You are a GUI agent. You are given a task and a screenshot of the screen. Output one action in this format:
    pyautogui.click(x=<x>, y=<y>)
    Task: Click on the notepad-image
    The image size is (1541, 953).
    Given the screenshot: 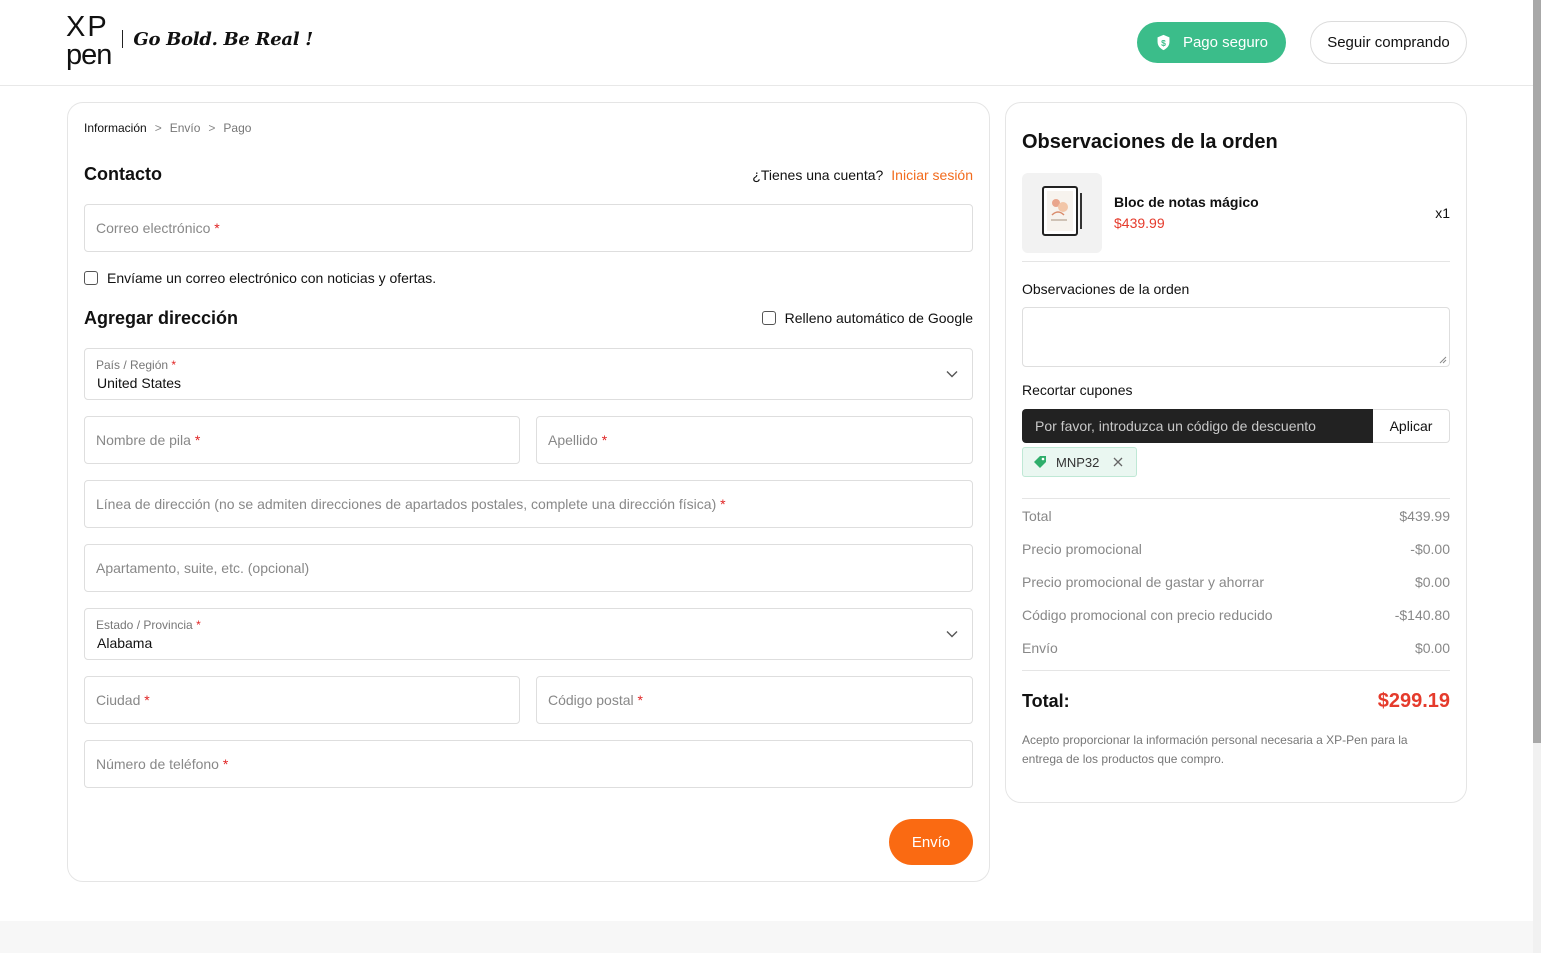 What is the action you would take?
    pyautogui.click(x=1062, y=211)
    